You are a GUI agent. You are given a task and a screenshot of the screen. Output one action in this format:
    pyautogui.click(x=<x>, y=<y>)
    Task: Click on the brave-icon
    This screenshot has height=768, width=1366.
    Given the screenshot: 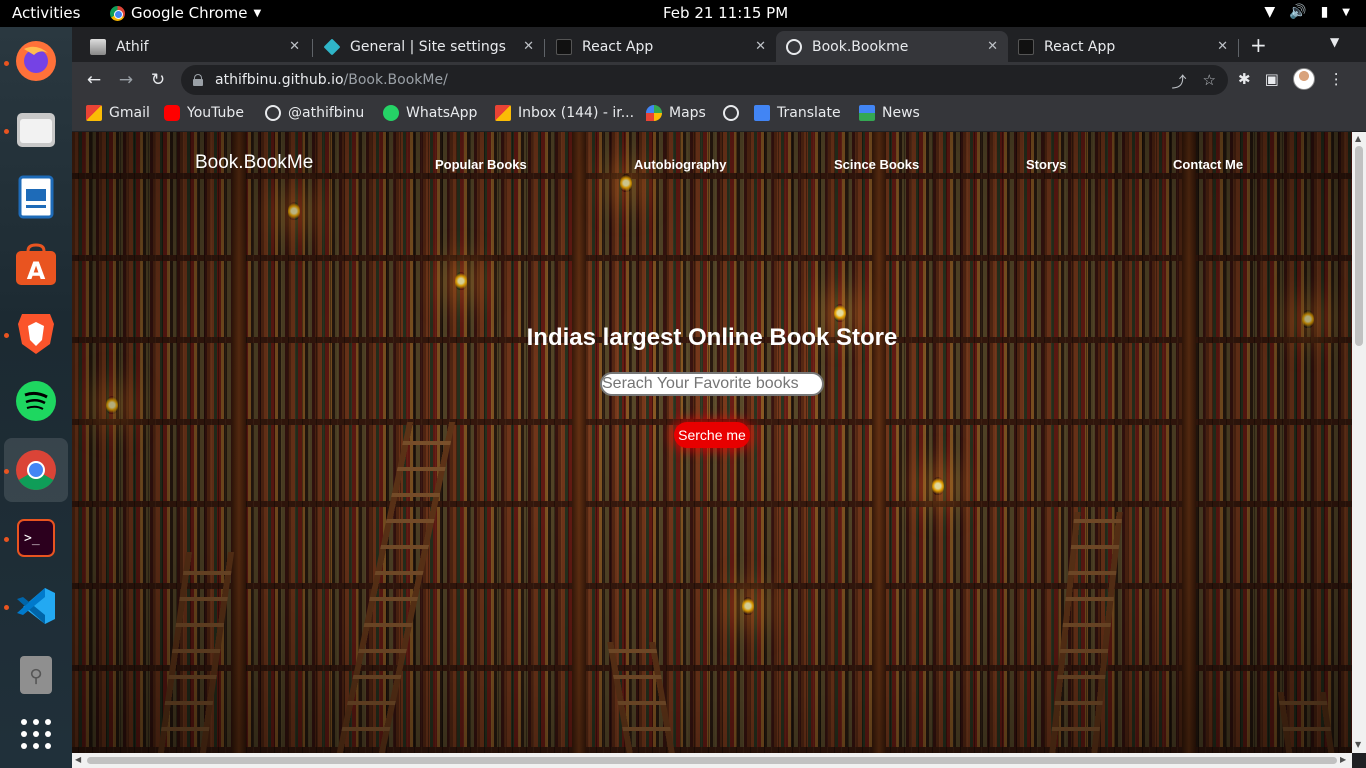 What is the action you would take?
    pyautogui.click(x=36, y=333)
    